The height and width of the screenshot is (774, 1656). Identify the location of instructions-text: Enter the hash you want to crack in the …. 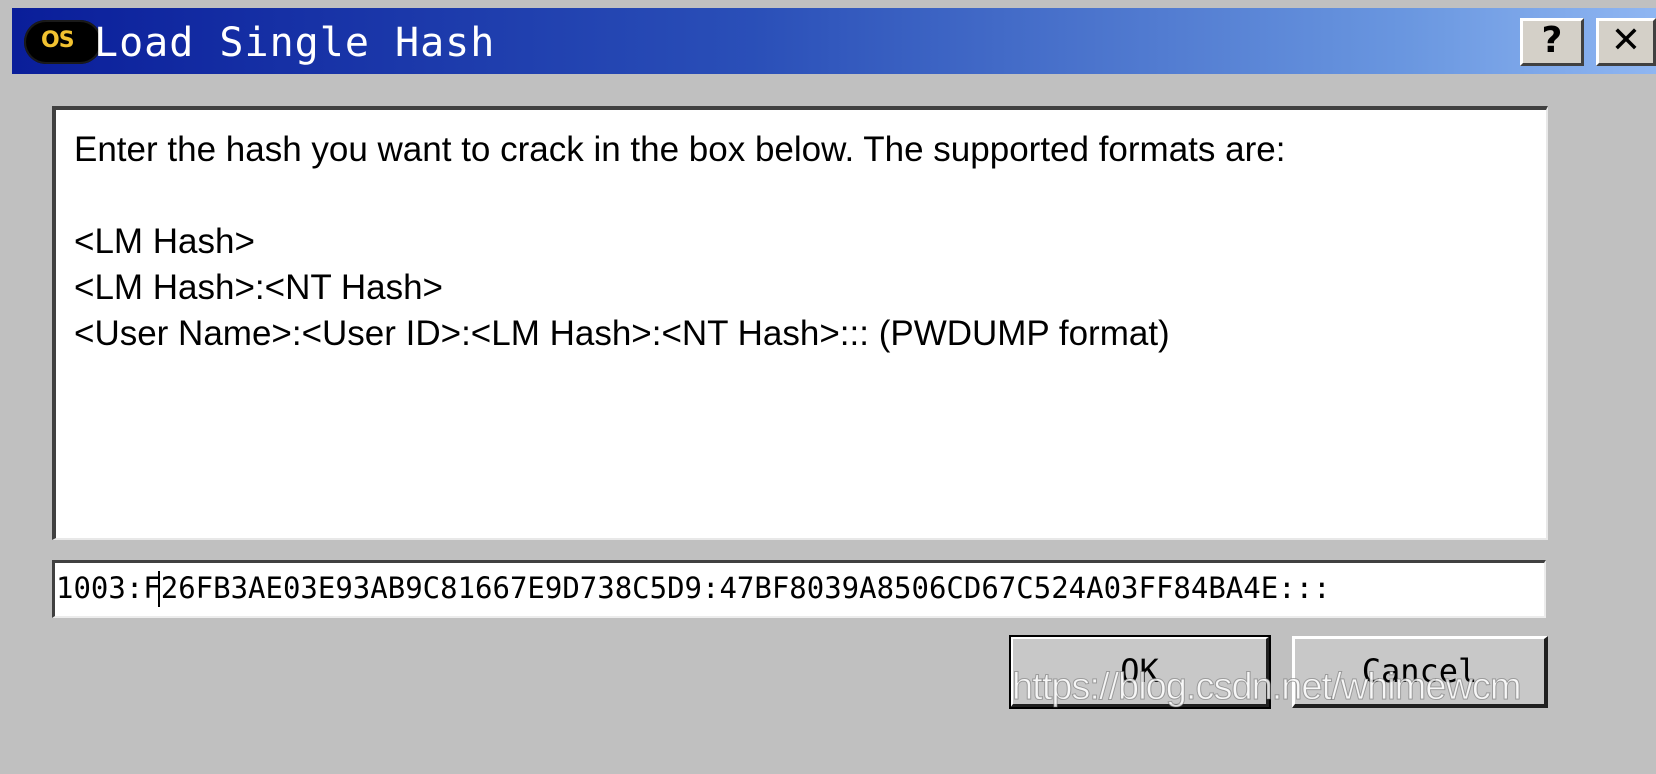
(680, 149).